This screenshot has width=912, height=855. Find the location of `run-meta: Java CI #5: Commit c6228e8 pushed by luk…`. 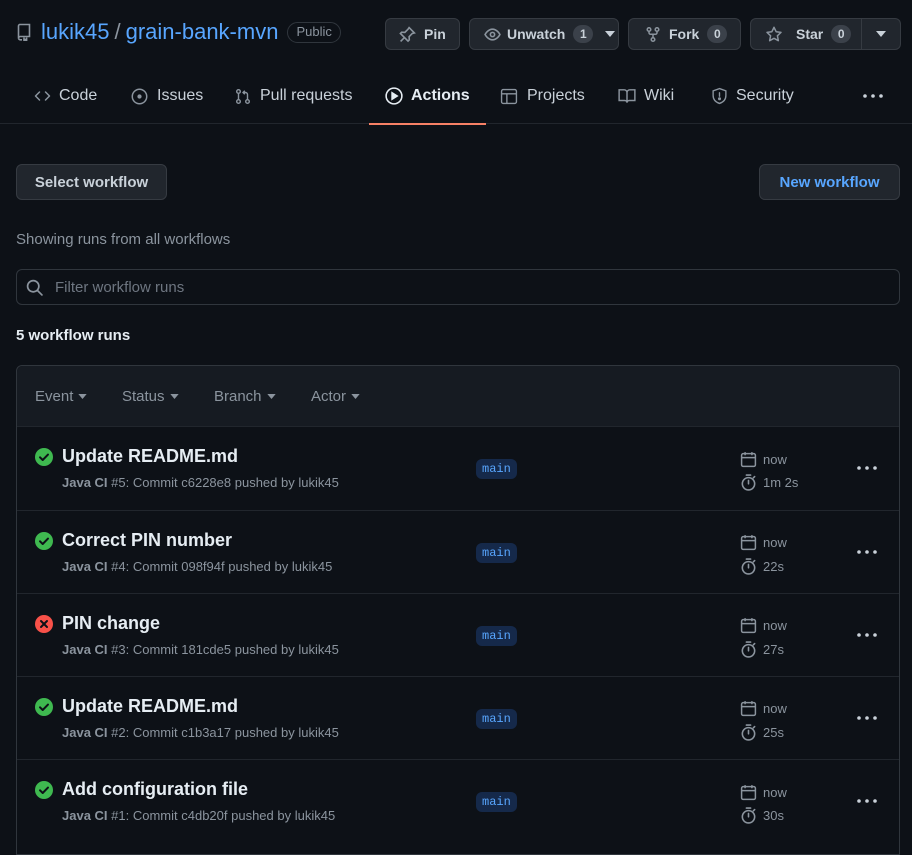

run-meta: Java CI #5: Commit c6228e8 pushed by luk… is located at coordinates (200, 482).